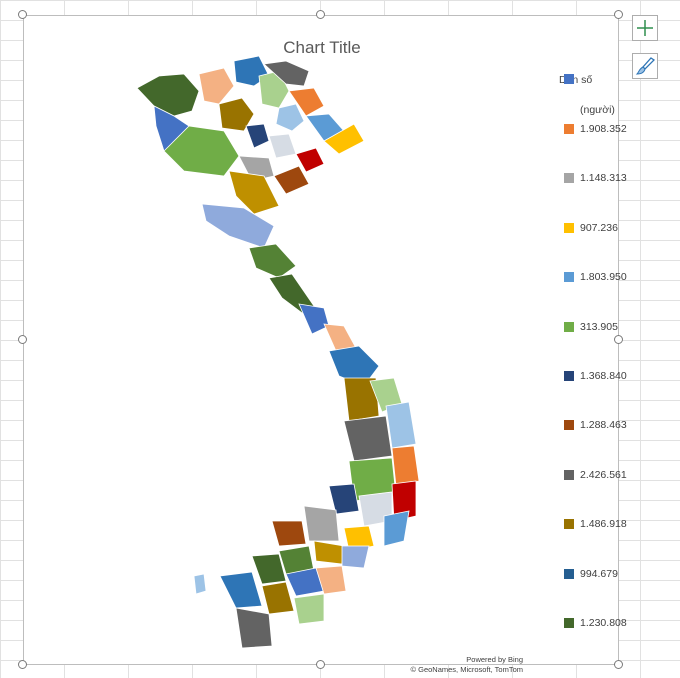  Describe the element at coordinates (603, 376) in the screenshot. I see `legend-label: 1.368.840` at that location.